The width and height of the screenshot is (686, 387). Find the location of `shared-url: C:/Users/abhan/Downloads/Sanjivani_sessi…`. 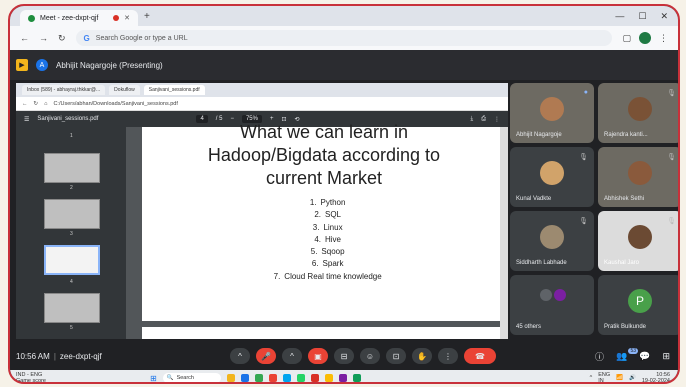

shared-url: C:/Users/abhan/Downloads/Sanjivani_sessi… is located at coordinates (115, 103).